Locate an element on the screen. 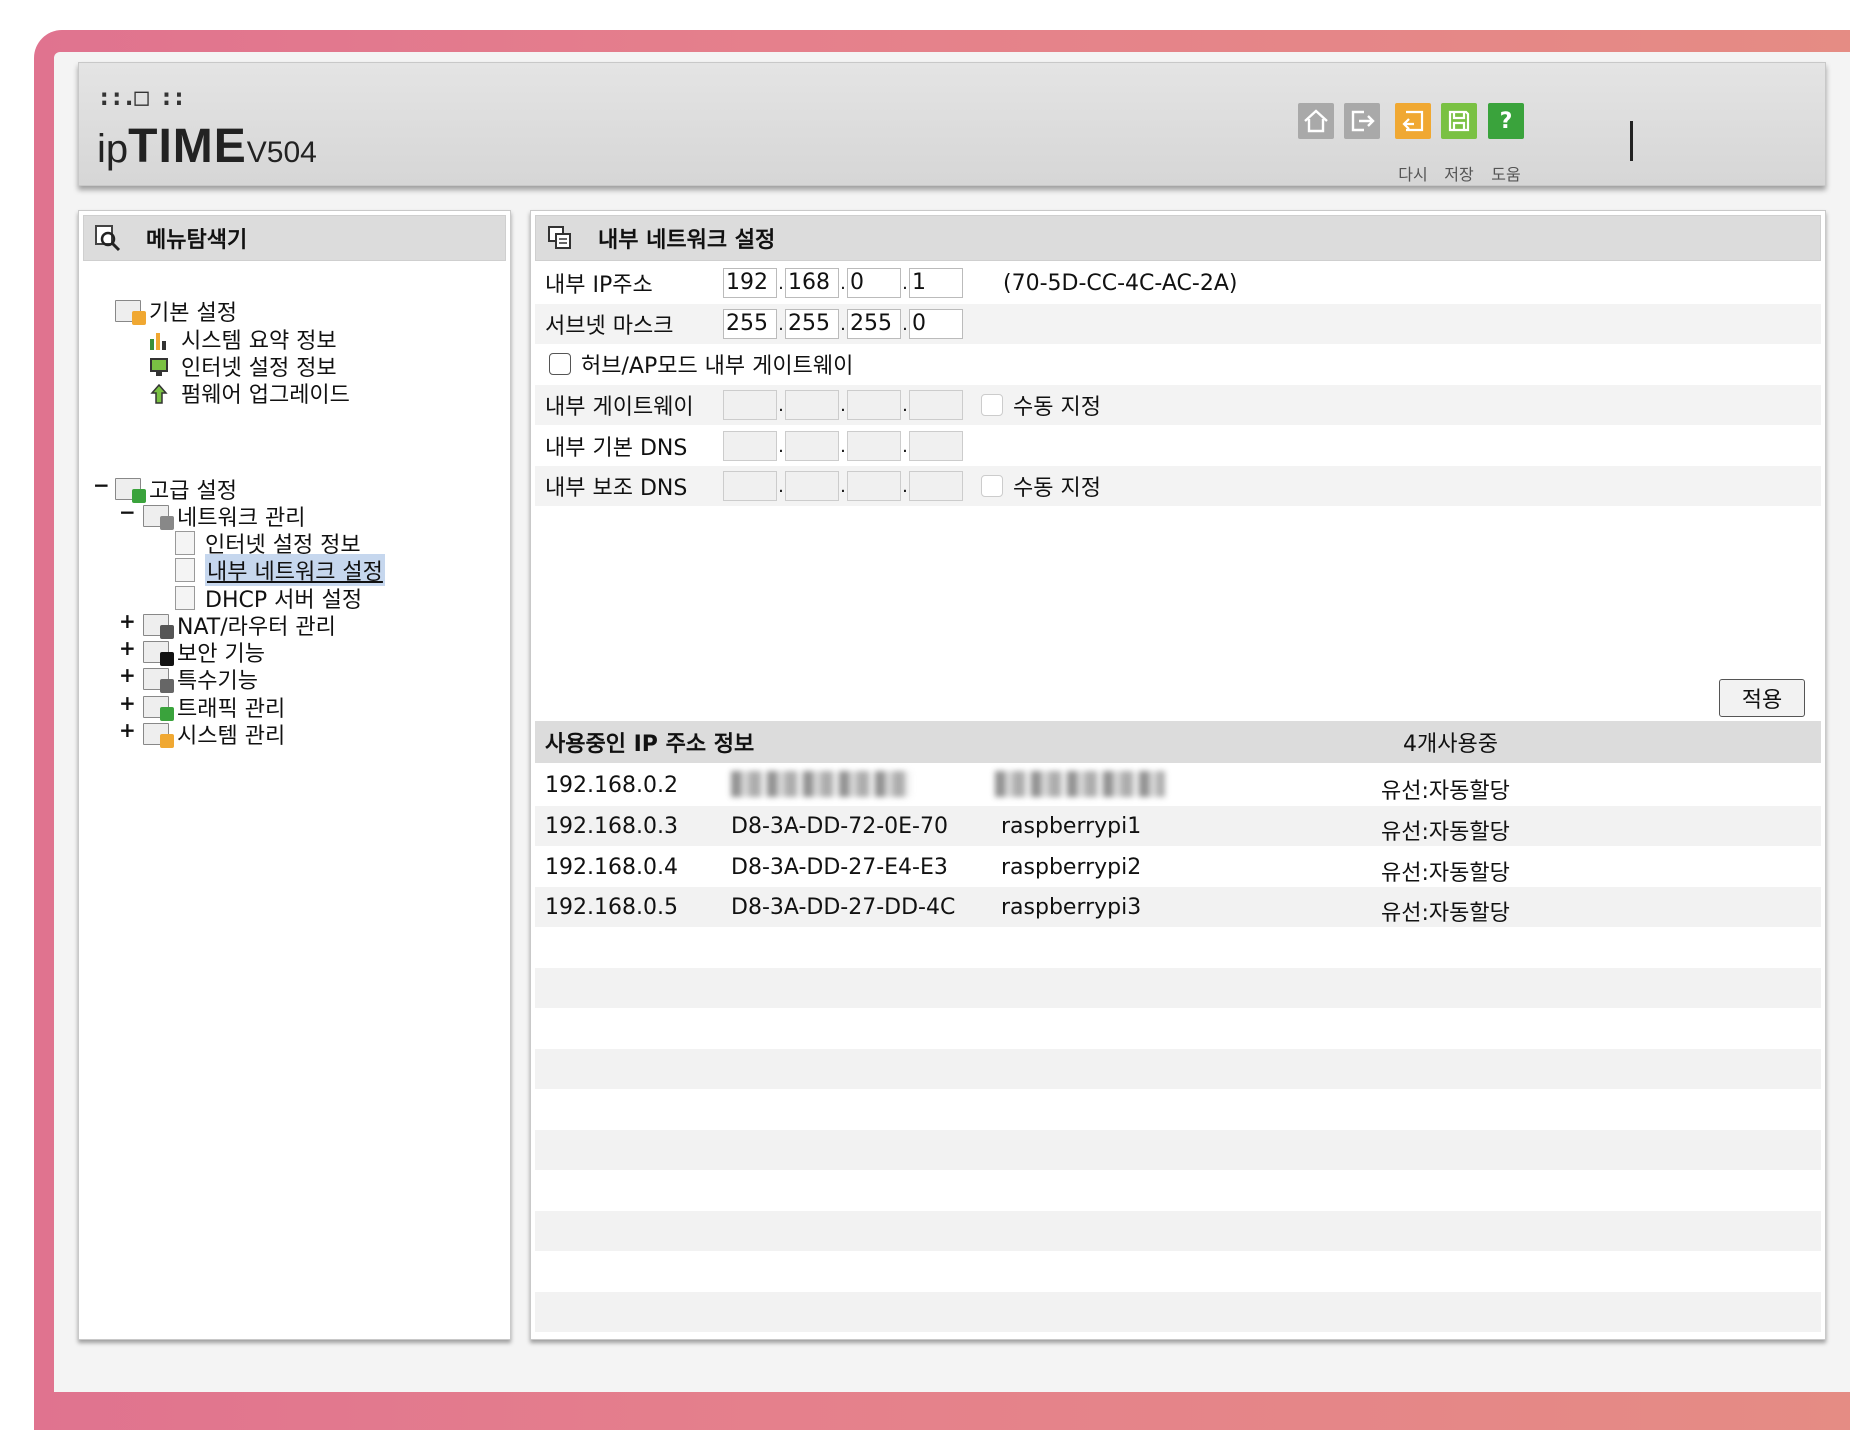  logo-dots: ::.□ :: is located at coordinates (141, 97).